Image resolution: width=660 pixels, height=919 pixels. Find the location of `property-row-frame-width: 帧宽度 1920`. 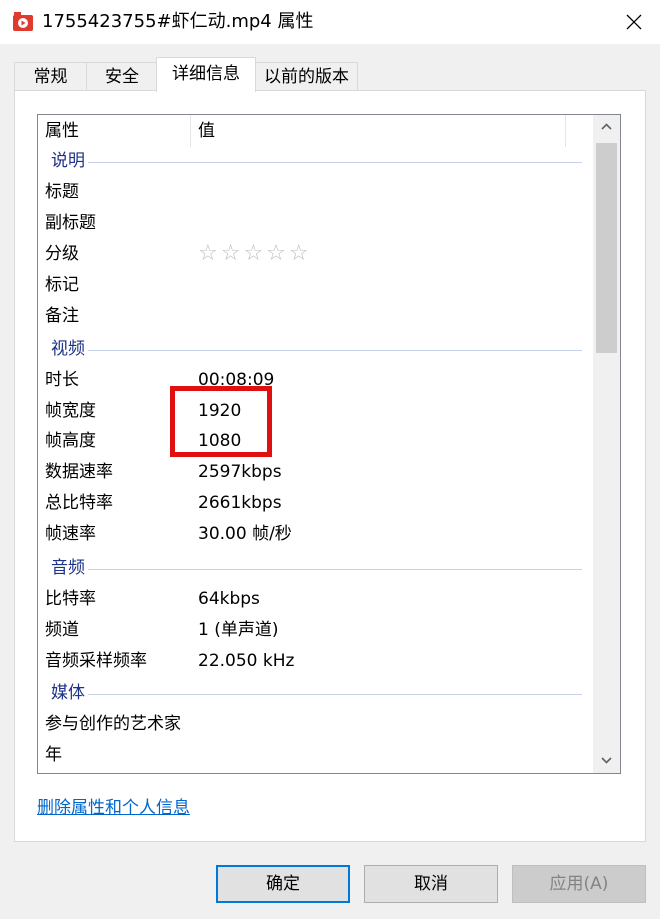

property-row-frame-width: 帧宽度 1920 is located at coordinates (315, 411).